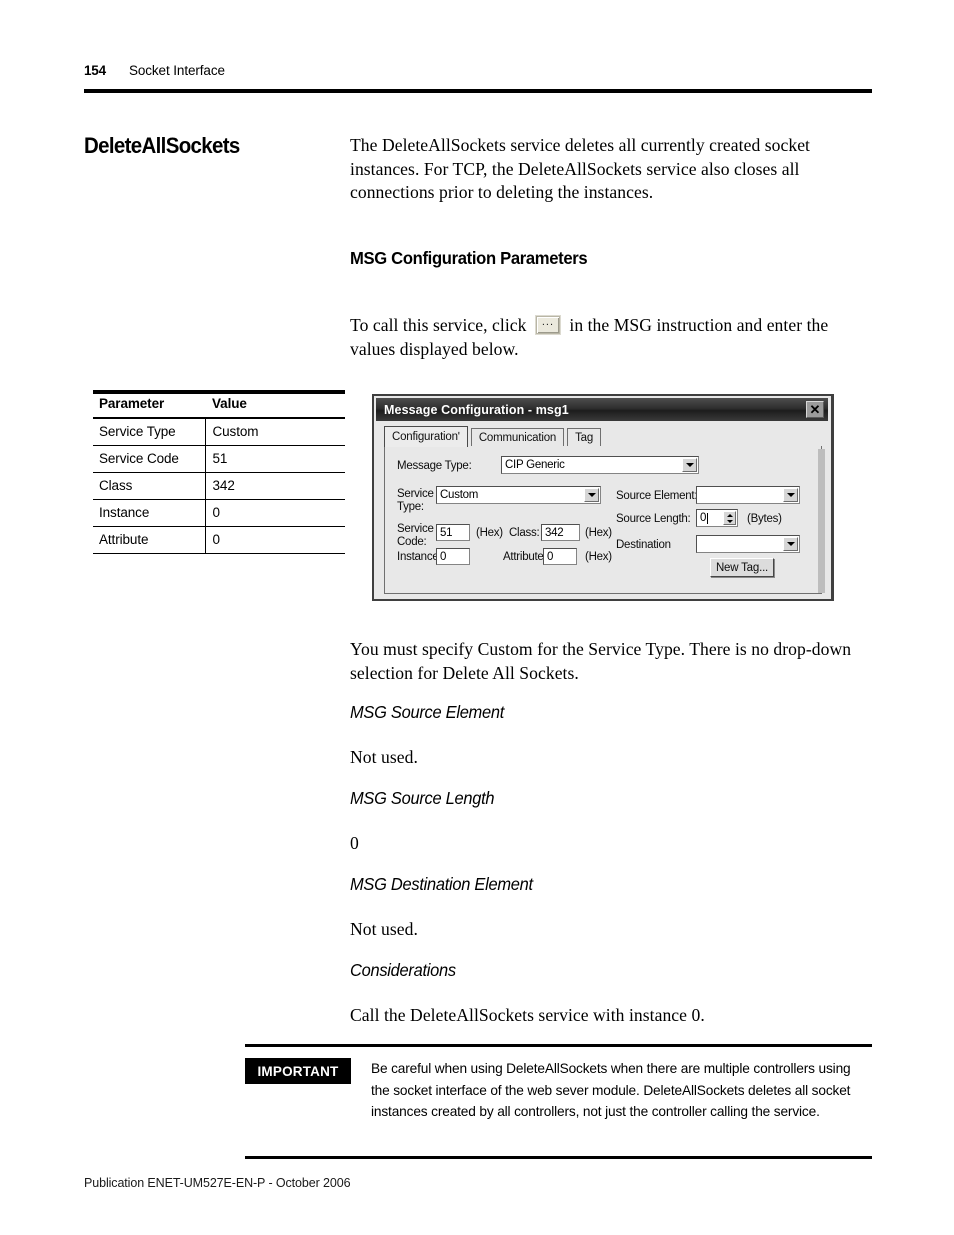  I want to click on chapter-title: Socket Interface, so click(176, 70).